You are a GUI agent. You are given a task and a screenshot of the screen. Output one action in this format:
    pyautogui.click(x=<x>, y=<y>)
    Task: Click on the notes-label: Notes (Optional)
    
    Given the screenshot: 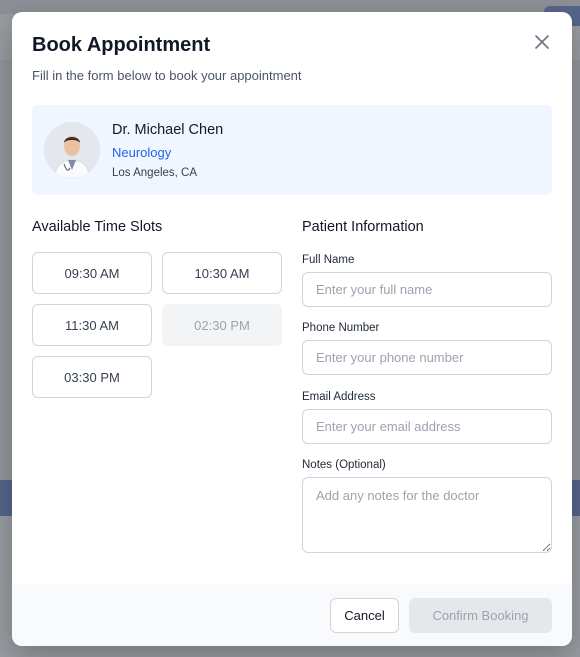 What is the action you would take?
    pyautogui.click(x=344, y=465)
    